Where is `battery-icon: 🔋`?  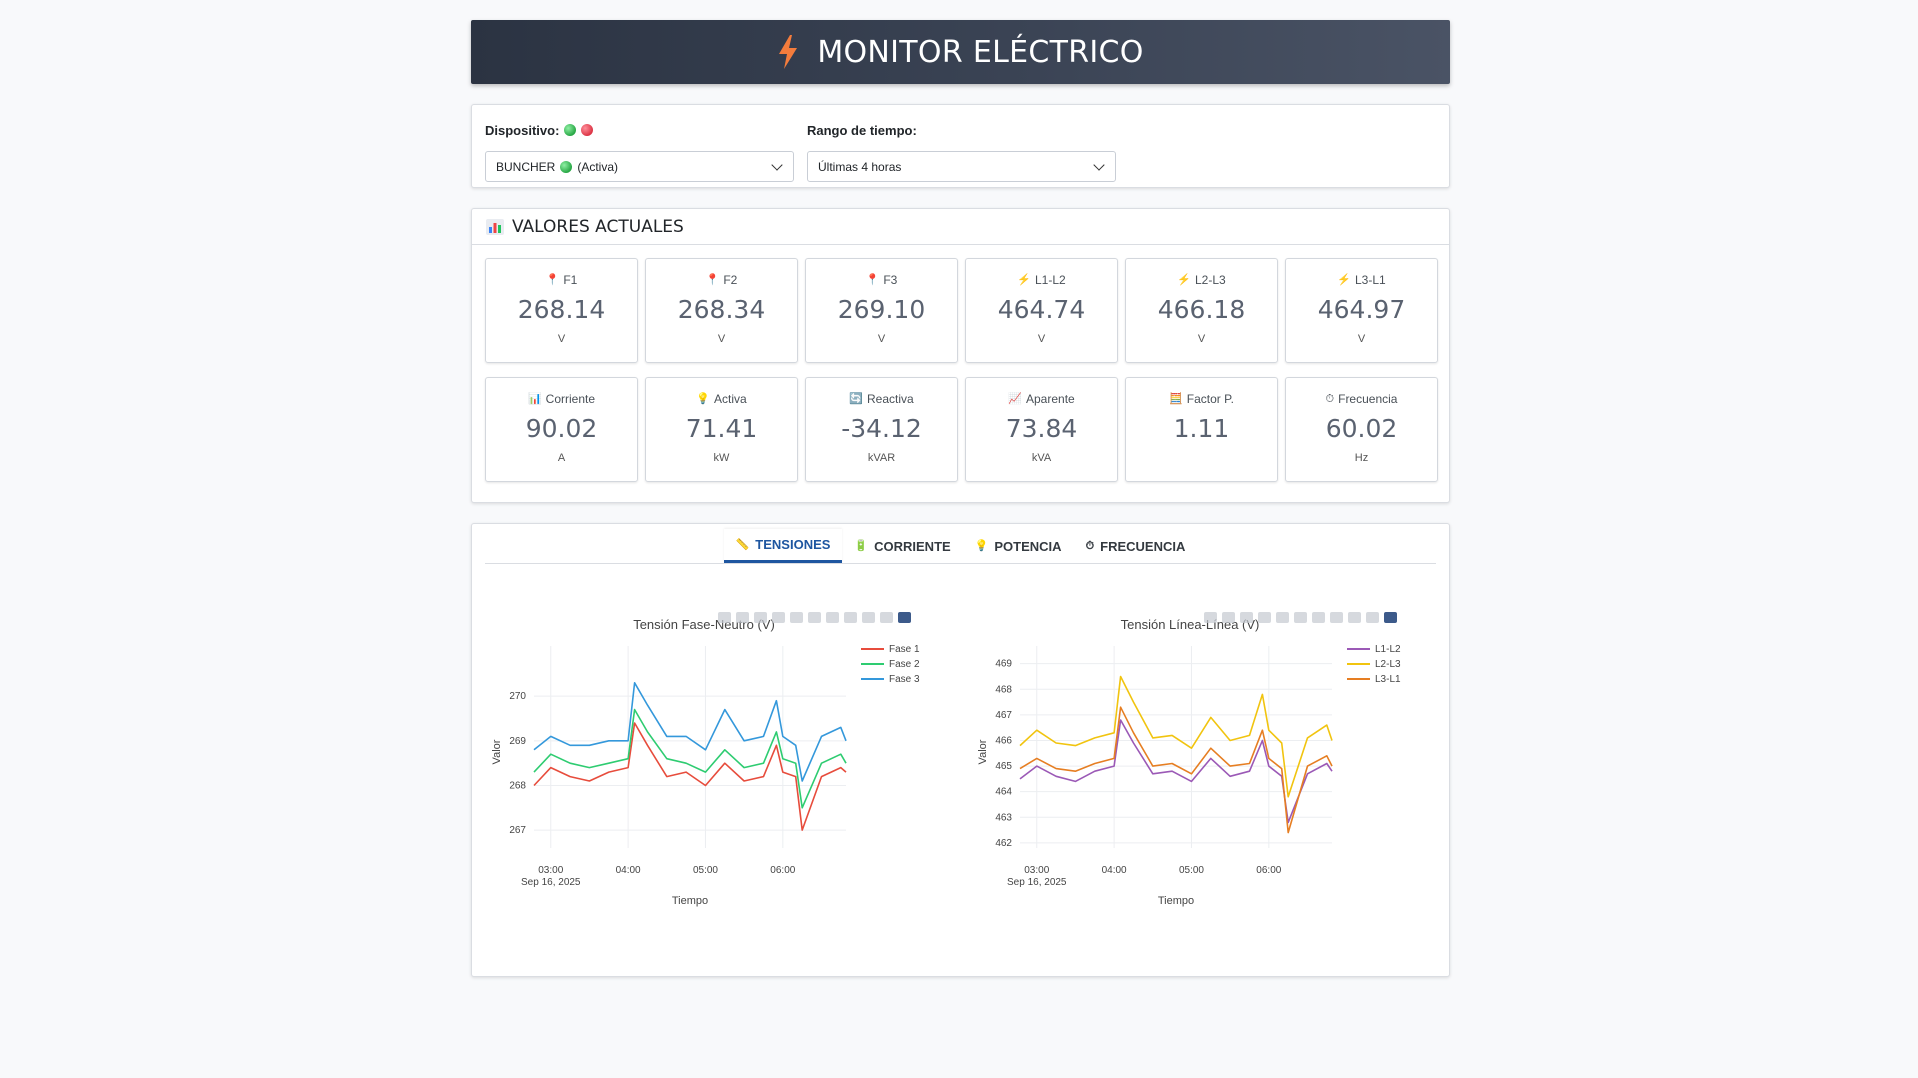
battery-icon: 🔋 is located at coordinates (861, 546).